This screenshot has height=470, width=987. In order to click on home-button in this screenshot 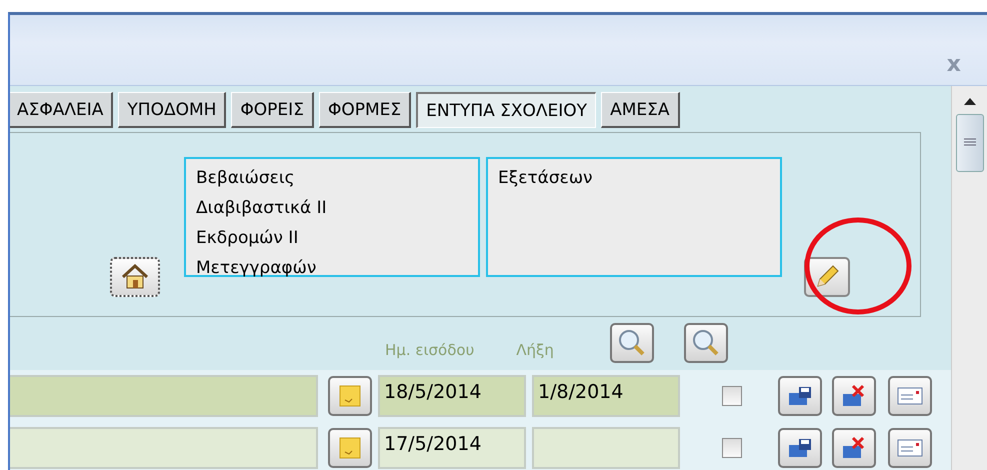, I will do `click(135, 277)`.